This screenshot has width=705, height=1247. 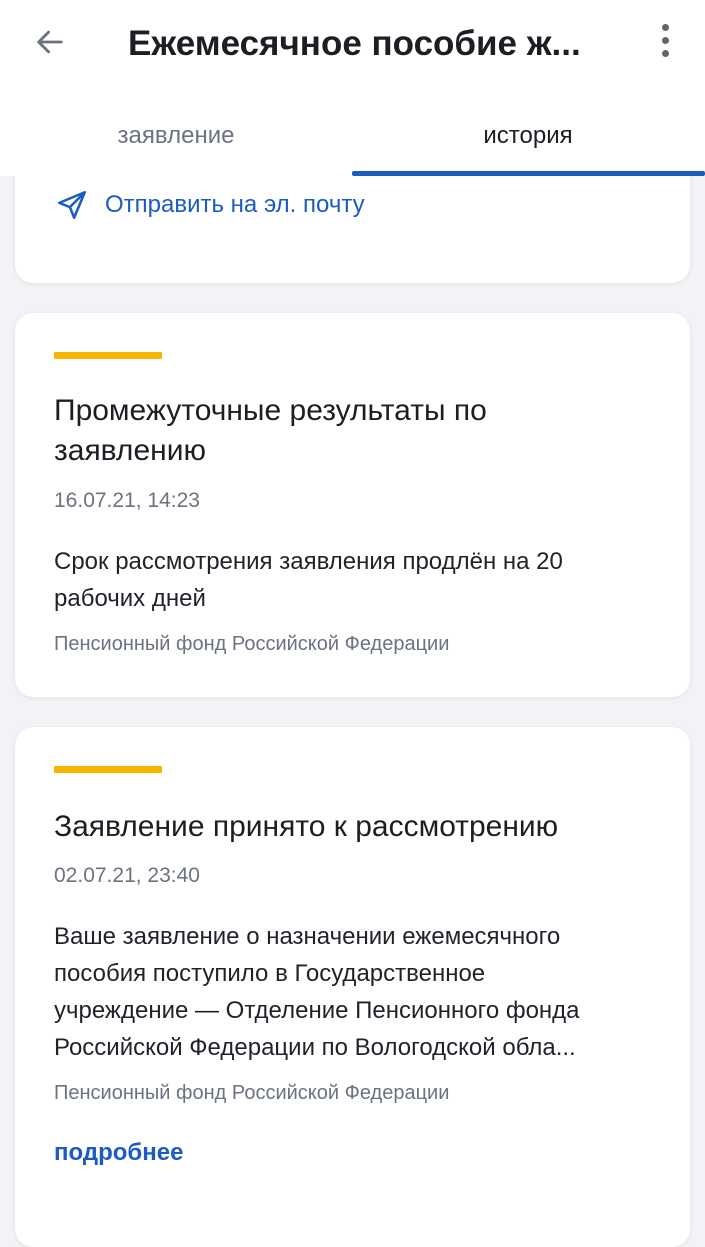 What do you see at coordinates (270, 430) in the screenshot?
I see `history-title: Промежуточные результаты по заявлению` at bounding box center [270, 430].